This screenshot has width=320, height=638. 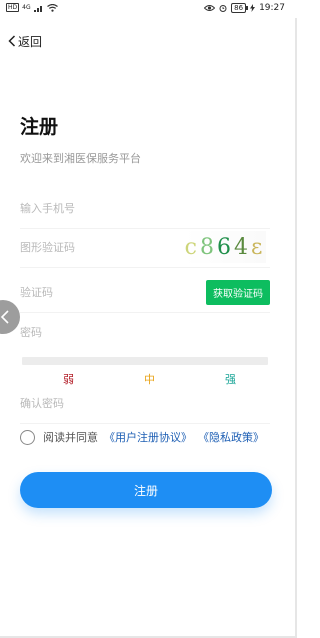 What do you see at coordinates (296, 328) in the screenshot?
I see `right-edge-divider` at bounding box center [296, 328].